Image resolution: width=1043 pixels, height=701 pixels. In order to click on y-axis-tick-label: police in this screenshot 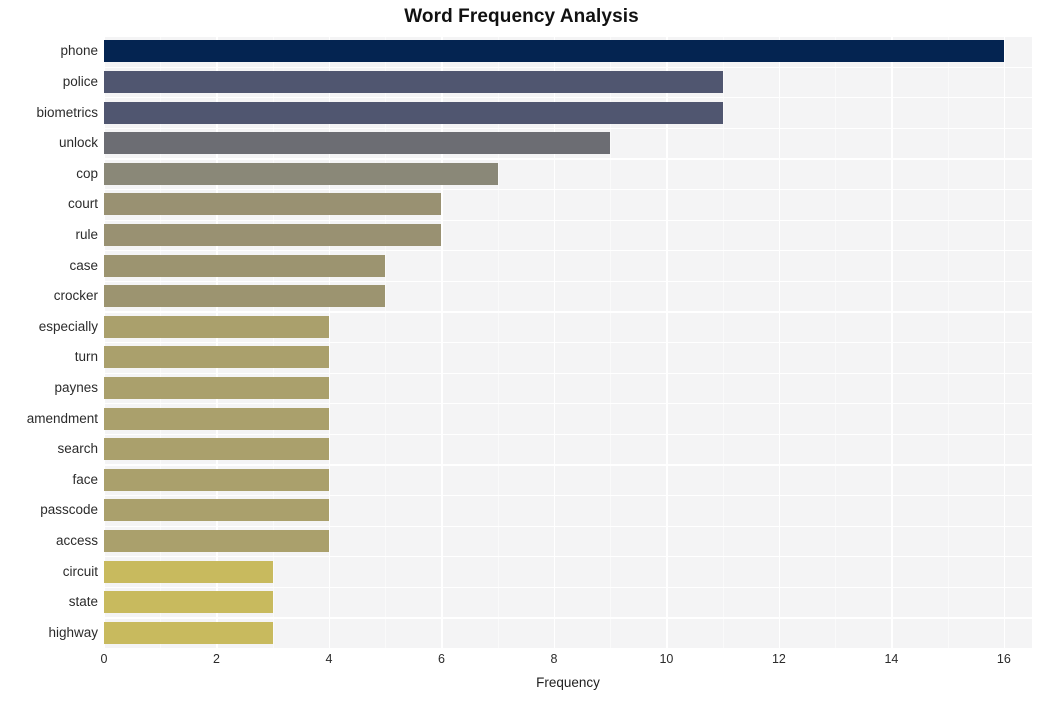, I will do `click(80, 81)`.